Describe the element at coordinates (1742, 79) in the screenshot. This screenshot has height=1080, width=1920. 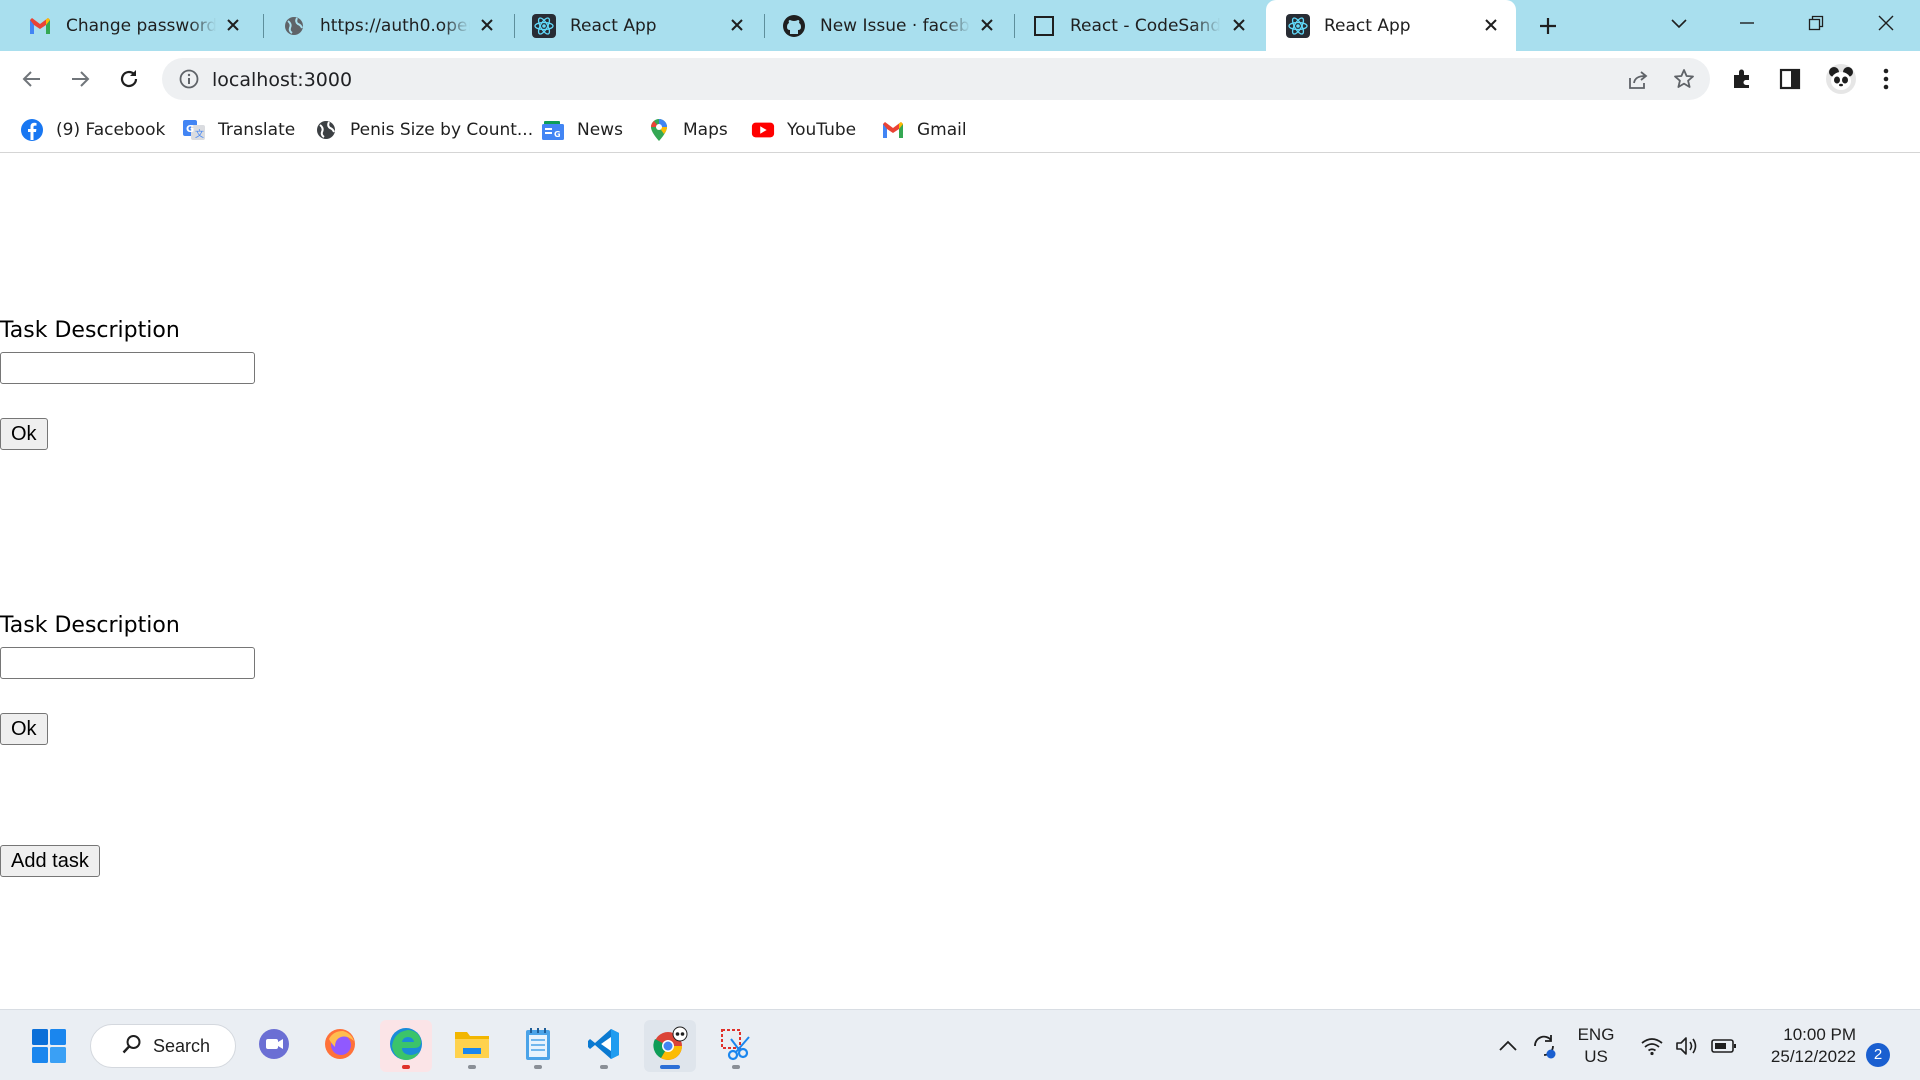
I see `extensions-icon` at that location.